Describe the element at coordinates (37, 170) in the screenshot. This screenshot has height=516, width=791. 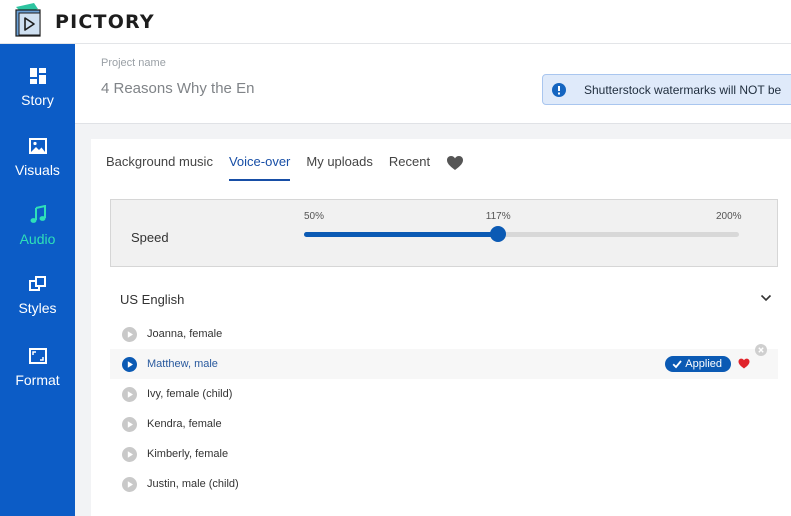
I see `sidebar-item-label: Visuals` at that location.